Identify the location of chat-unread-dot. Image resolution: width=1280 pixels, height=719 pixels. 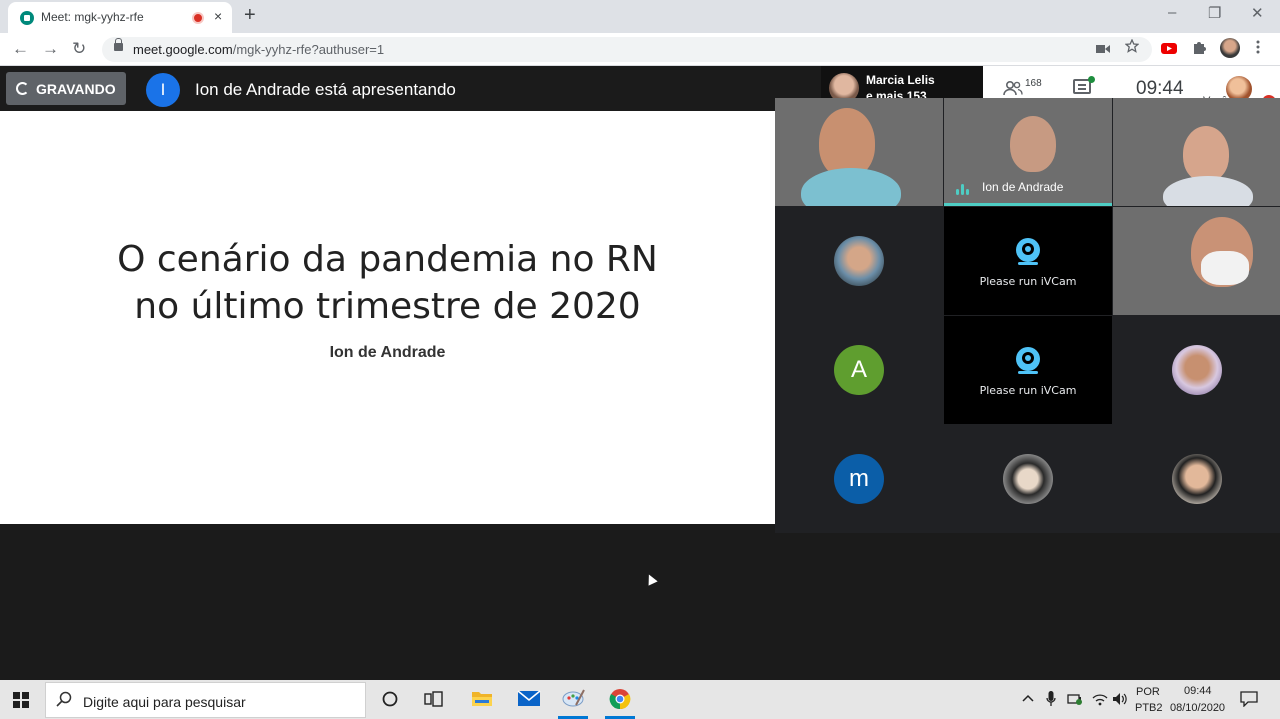
(1091, 79).